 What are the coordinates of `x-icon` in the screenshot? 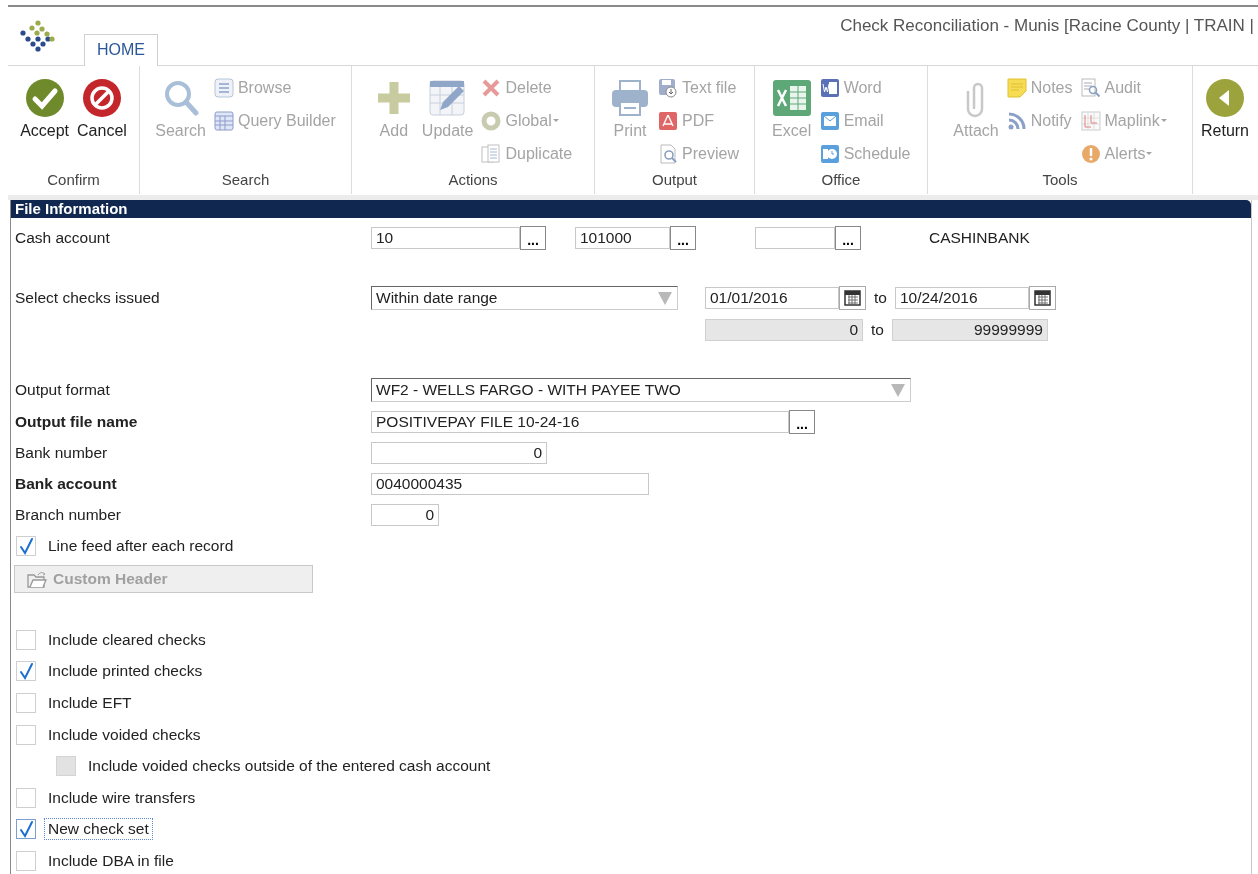 It's located at (491, 87).